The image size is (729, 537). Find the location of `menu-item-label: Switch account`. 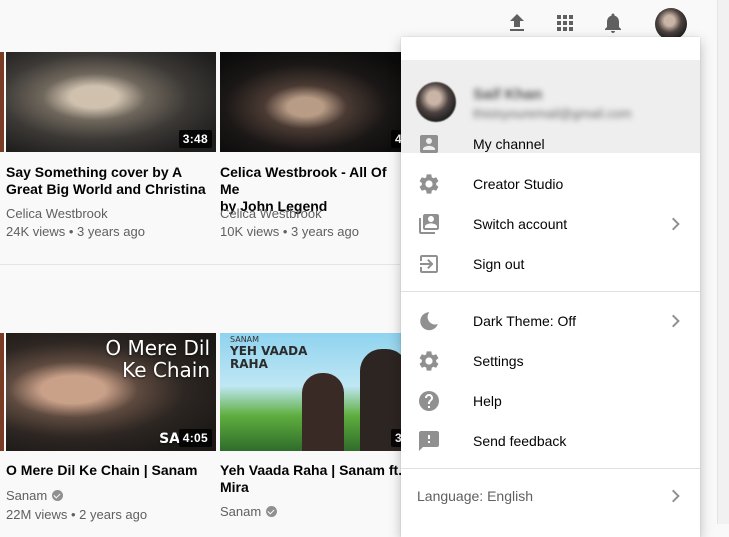

menu-item-label: Switch account is located at coordinates (520, 224).